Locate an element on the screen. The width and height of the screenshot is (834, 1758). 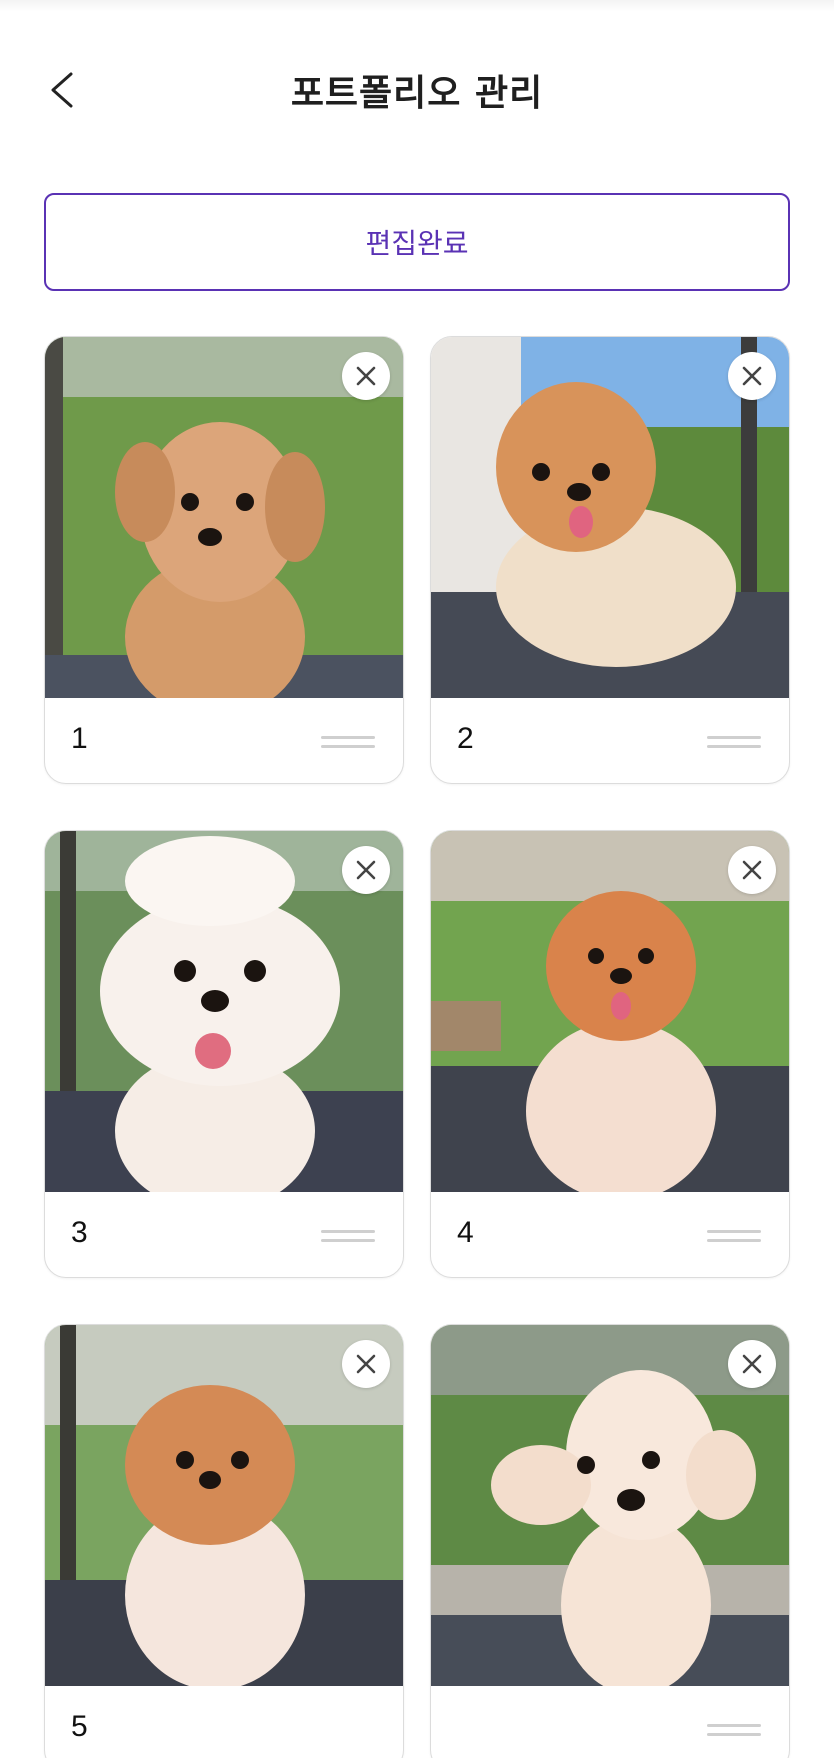
card-footer: 5 is located at coordinates (224, 1722).